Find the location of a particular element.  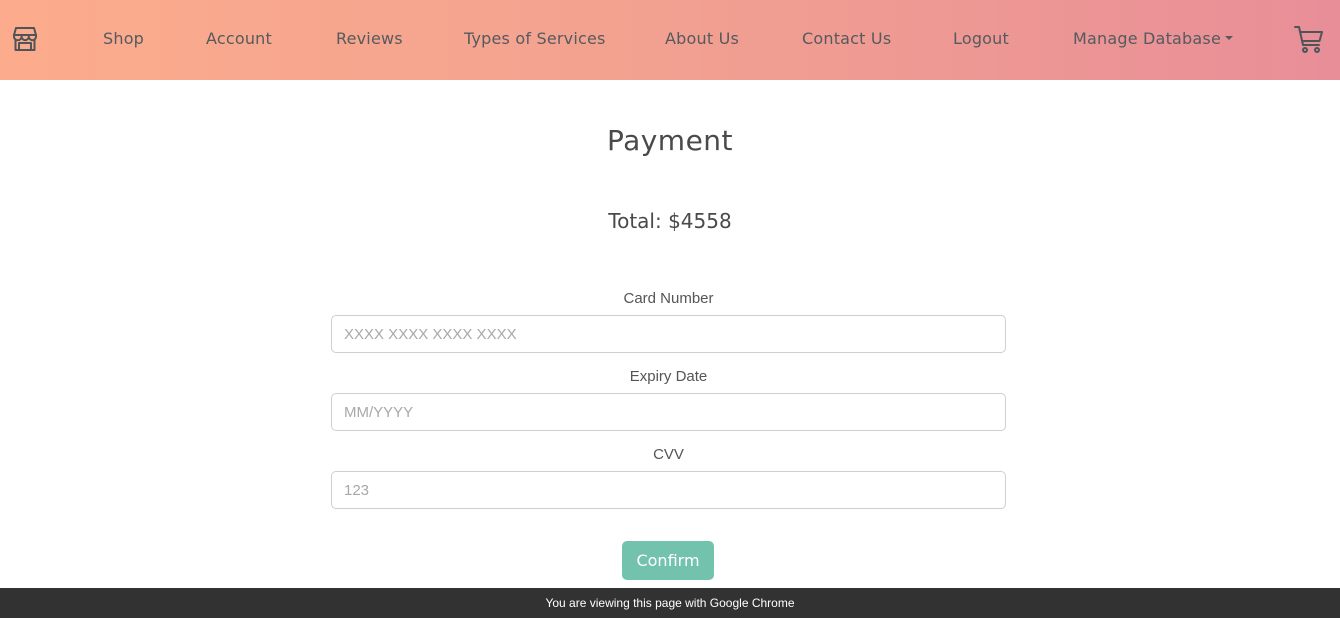

nav-manage-database-dropdown: Manage Database is located at coordinates (1153, 38).